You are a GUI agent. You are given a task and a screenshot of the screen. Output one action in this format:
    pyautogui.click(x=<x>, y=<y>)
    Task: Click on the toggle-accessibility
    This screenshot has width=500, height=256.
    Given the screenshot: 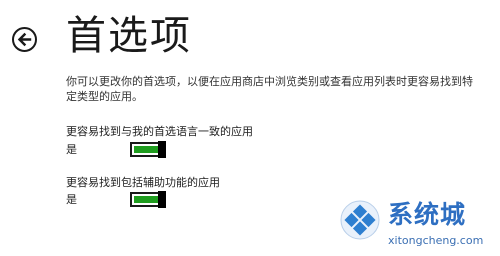 What is the action you would take?
    pyautogui.click(x=148, y=199)
    